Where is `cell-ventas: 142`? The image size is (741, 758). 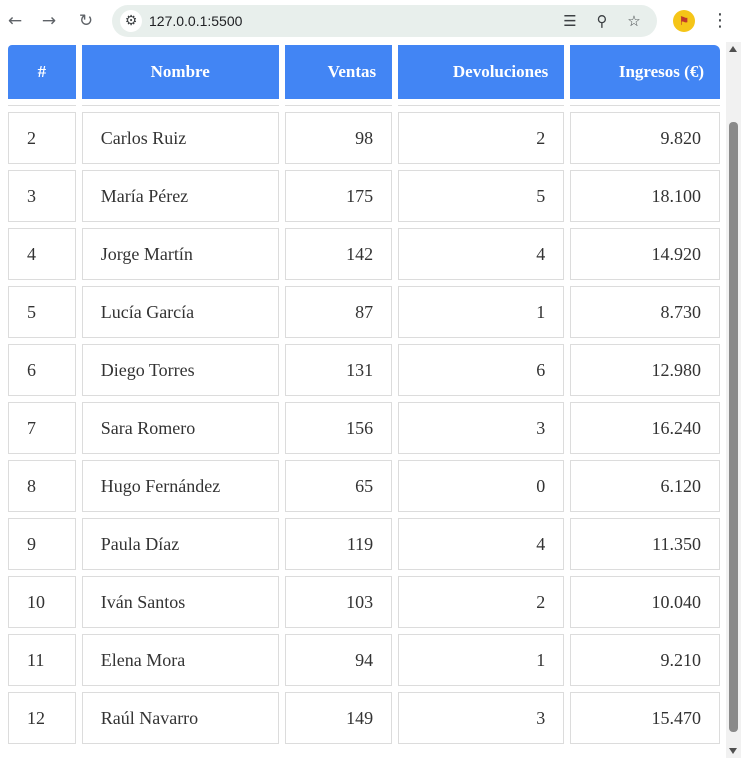
cell-ventas: 142 is located at coordinates (338, 254).